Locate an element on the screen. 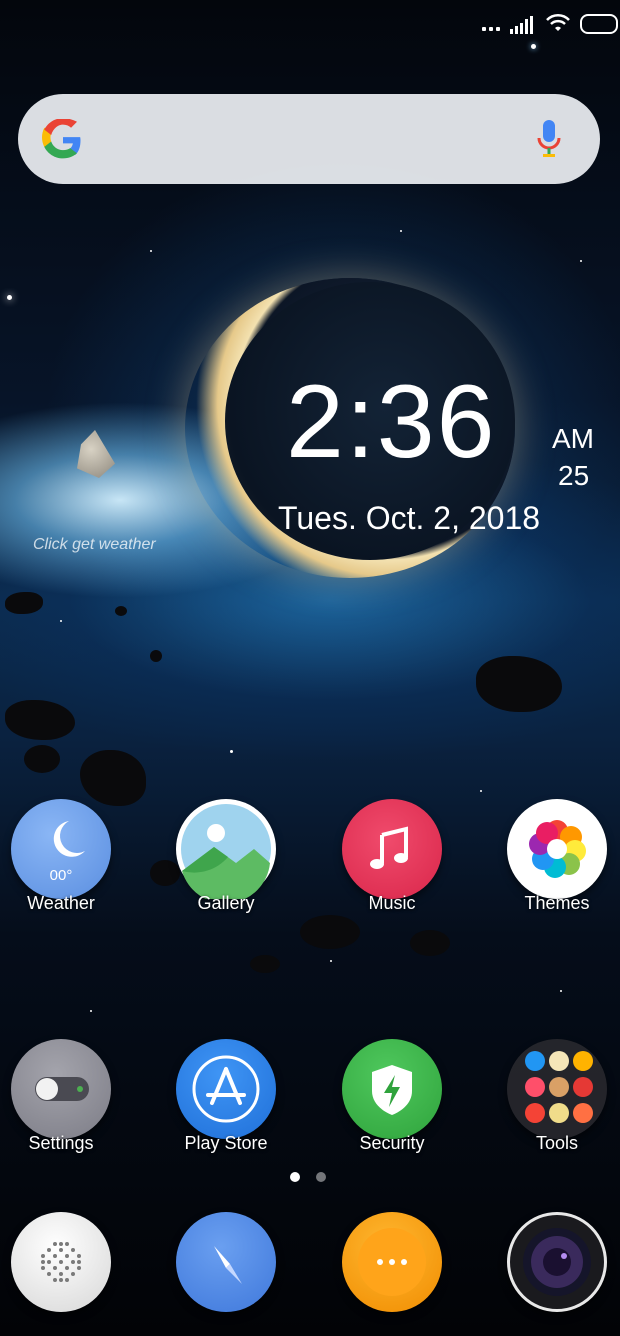 Image resolution: width=620 pixels, height=1336 pixels. clock-date: Tues. Oct. 2, 2018 is located at coordinates (409, 518).